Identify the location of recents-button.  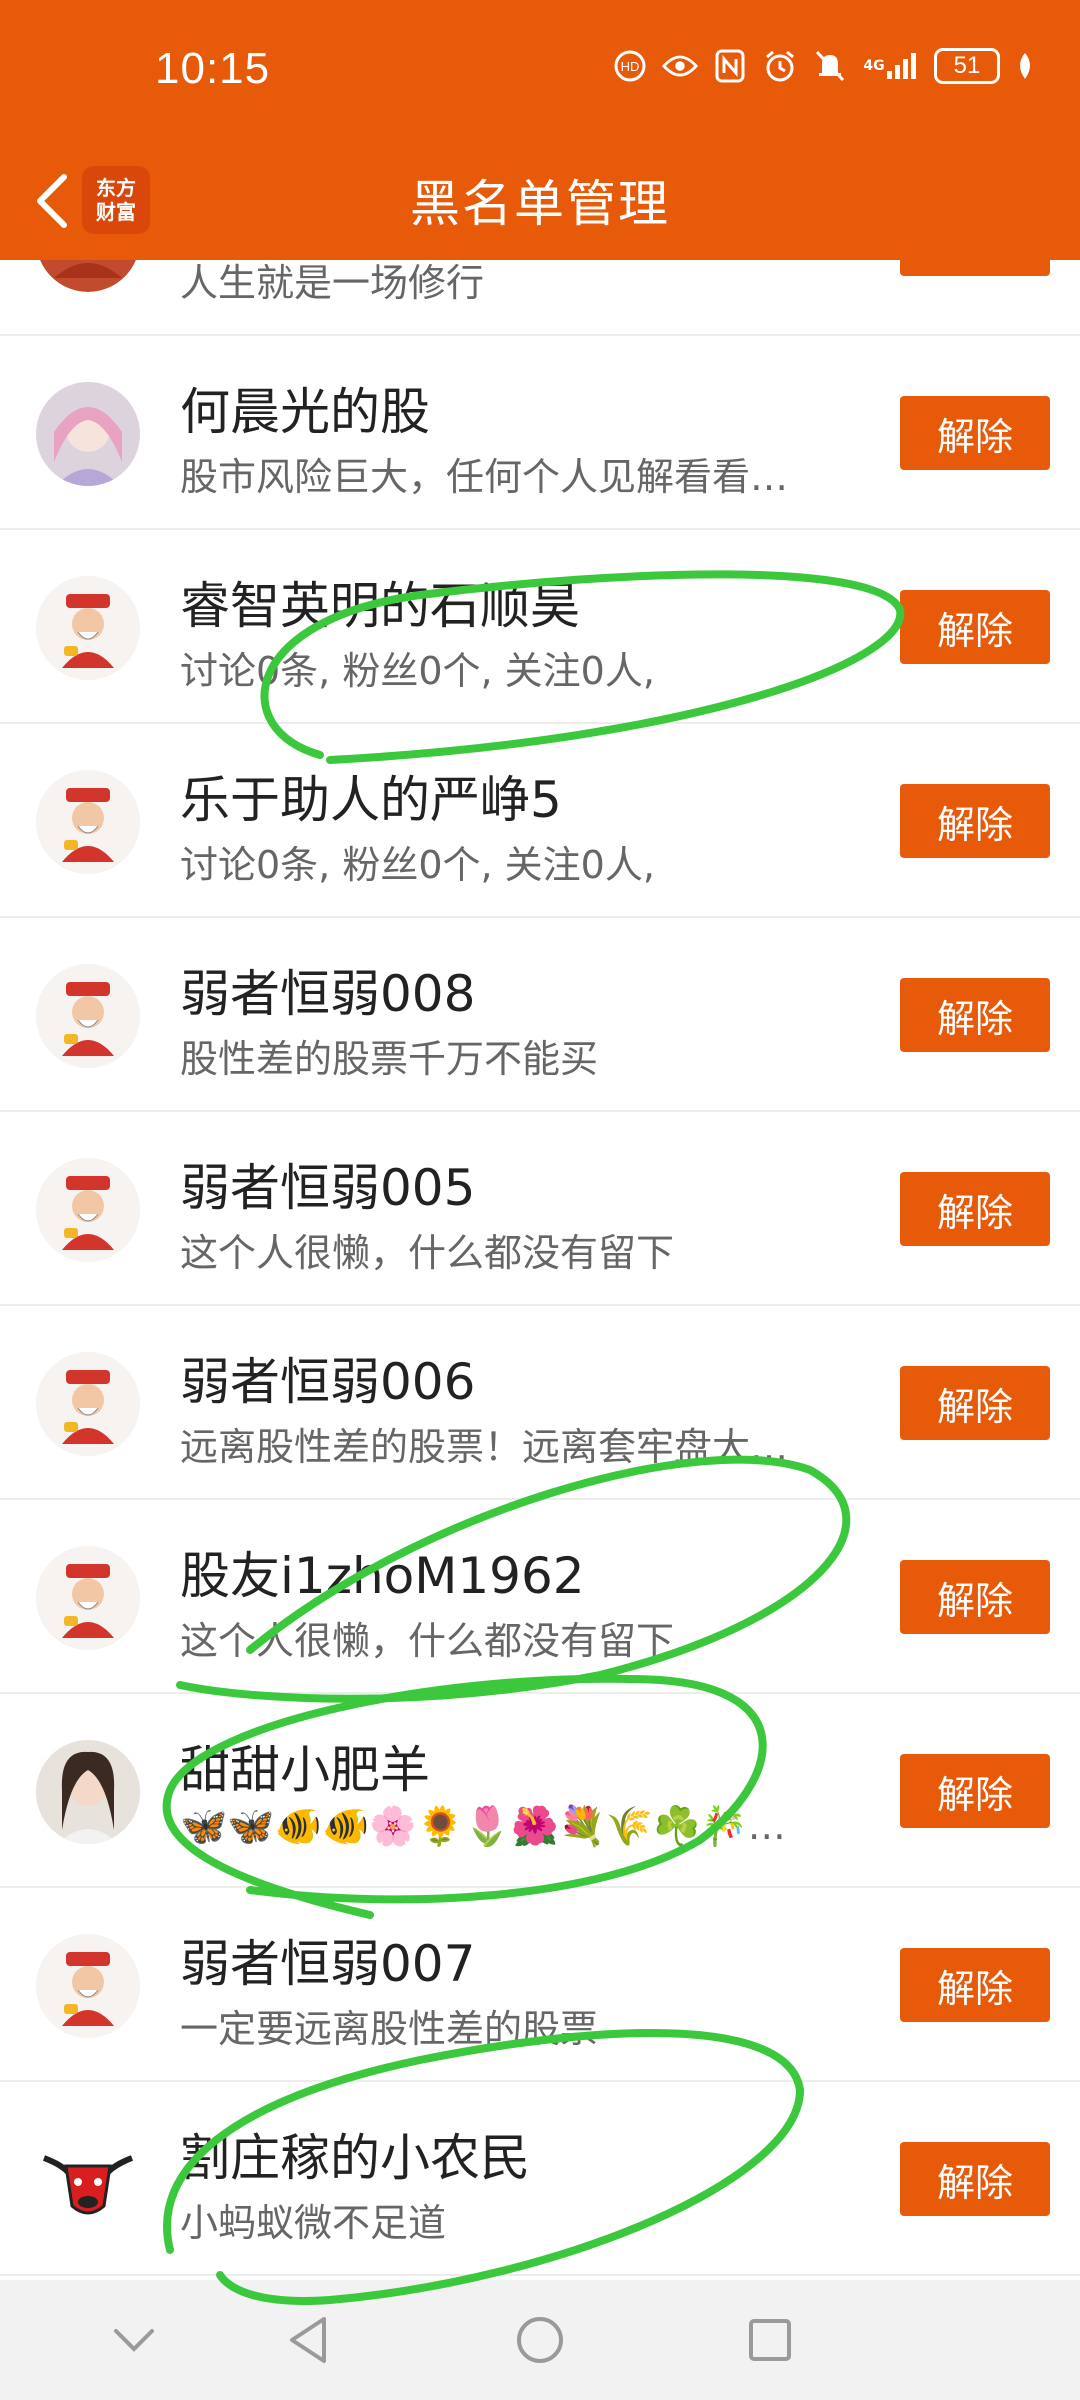
(770, 2340).